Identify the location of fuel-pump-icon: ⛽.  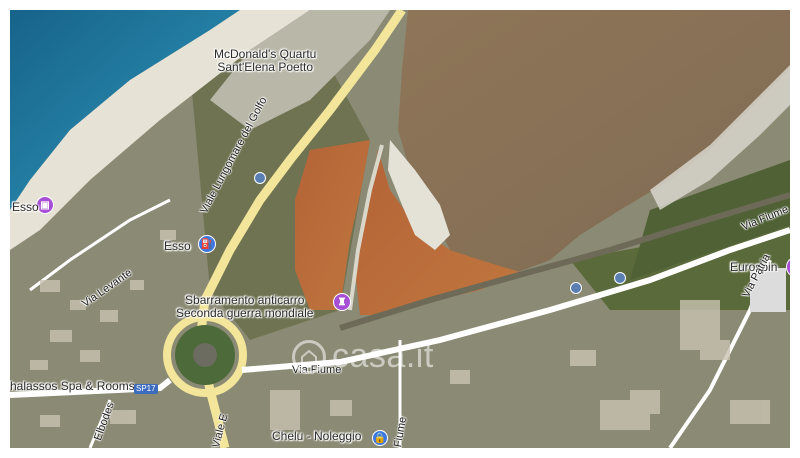
(207, 244).